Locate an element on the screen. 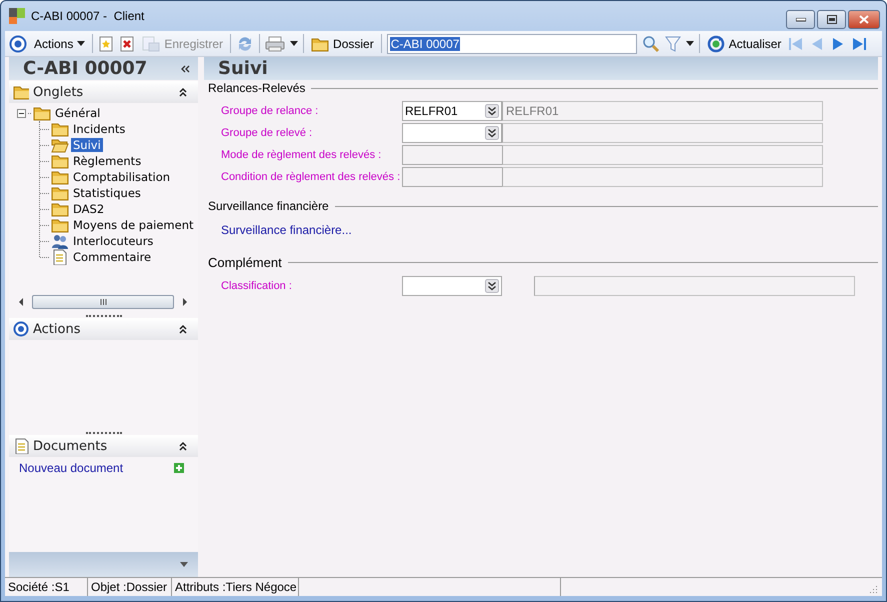 The width and height of the screenshot is (887, 602). tree-item: Incidents is located at coordinates (99, 129).